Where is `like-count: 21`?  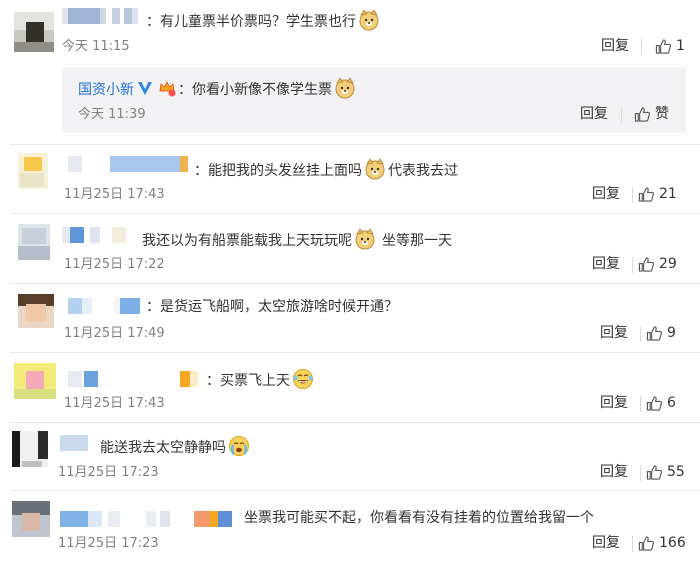 like-count: 21 is located at coordinates (668, 194).